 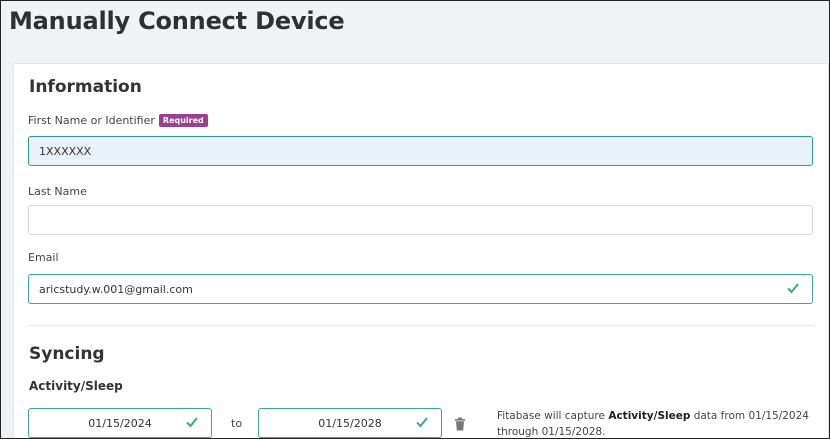 I want to click on end-date-input: 01/15/2028, so click(x=350, y=423).